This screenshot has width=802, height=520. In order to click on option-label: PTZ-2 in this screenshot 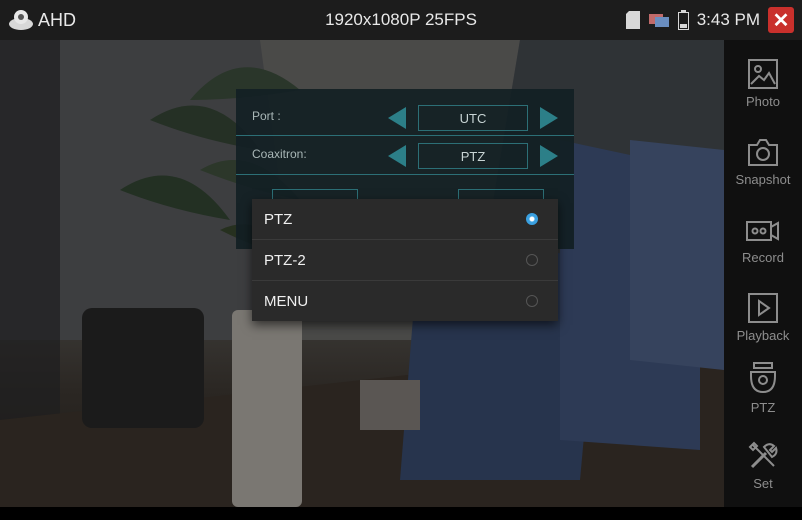, I will do `click(285, 260)`.